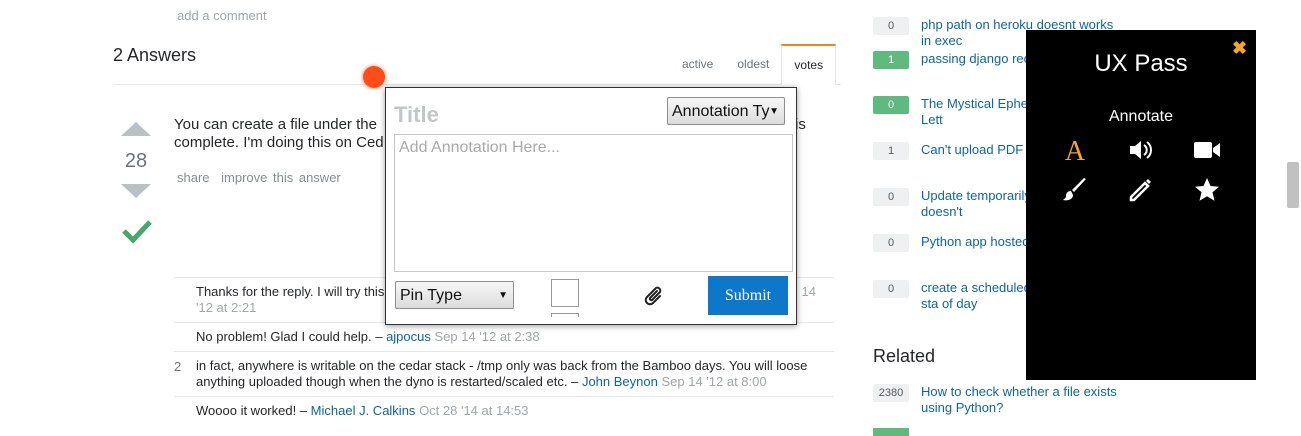 This screenshot has width=1301, height=436. Describe the element at coordinates (1141, 116) in the screenshot. I see `annotate-label: Annotate` at that location.